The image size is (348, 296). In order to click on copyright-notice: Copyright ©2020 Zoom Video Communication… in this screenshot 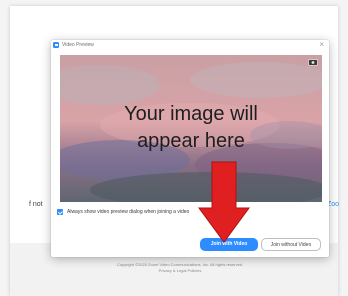, I will do `click(180, 268)`.